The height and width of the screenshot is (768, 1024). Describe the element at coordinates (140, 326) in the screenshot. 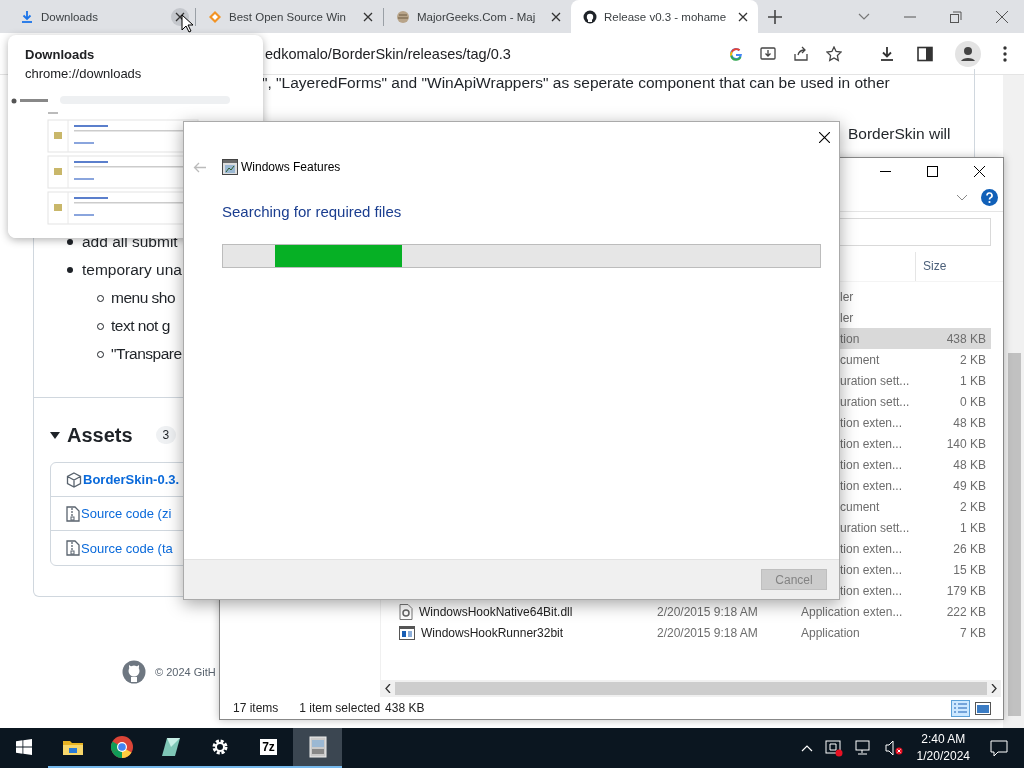

I see `list-item-text: text not g` at that location.